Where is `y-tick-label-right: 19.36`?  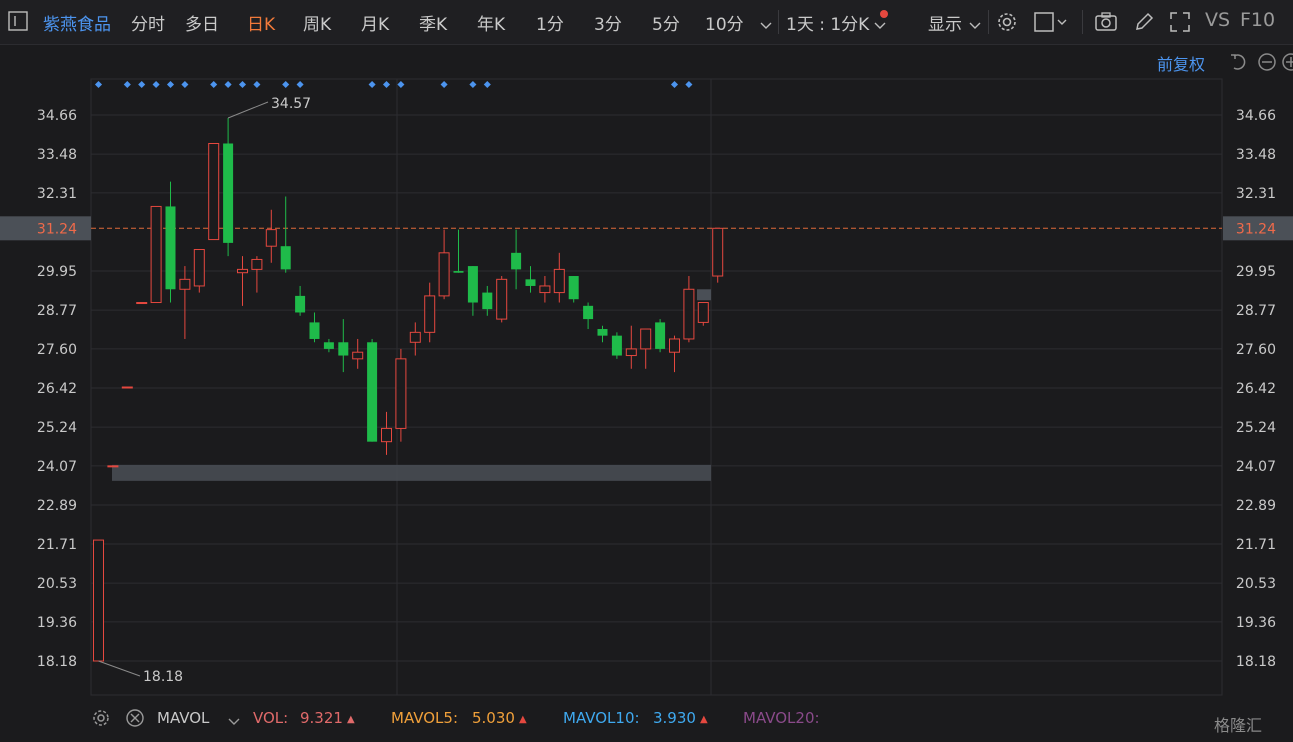
y-tick-label-right: 19.36 is located at coordinates (1256, 623).